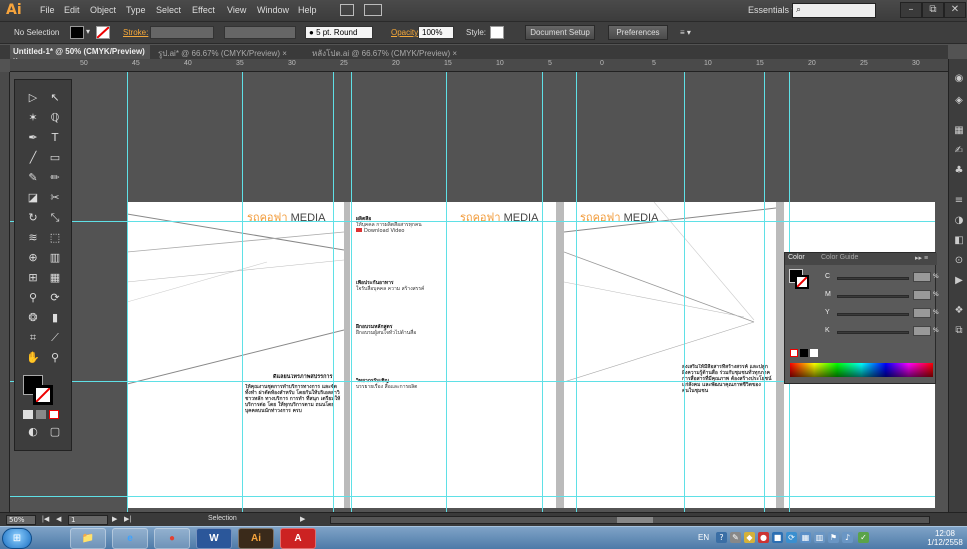 This screenshot has width=967, height=549. Describe the element at coordinates (833, 537) in the screenshot. I see `flag-tray-icon: ⚑` at that location.